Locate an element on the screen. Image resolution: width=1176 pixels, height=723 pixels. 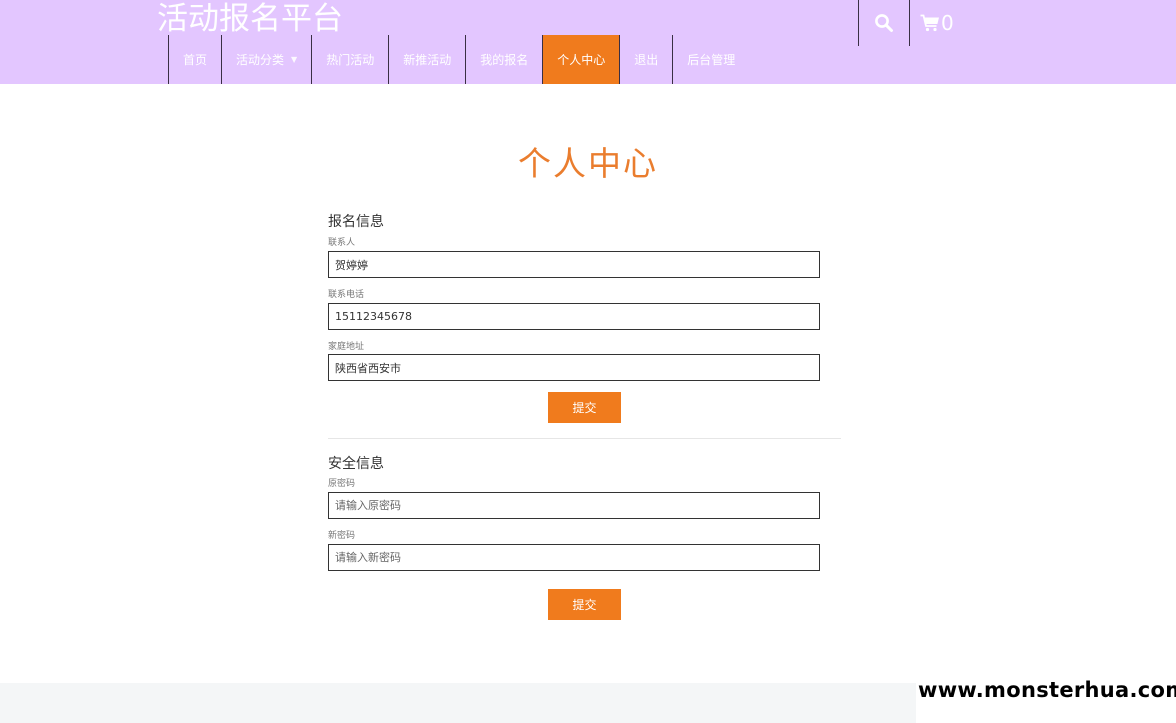
new-password-label: 新密码 is located at coordinates (342, 536).